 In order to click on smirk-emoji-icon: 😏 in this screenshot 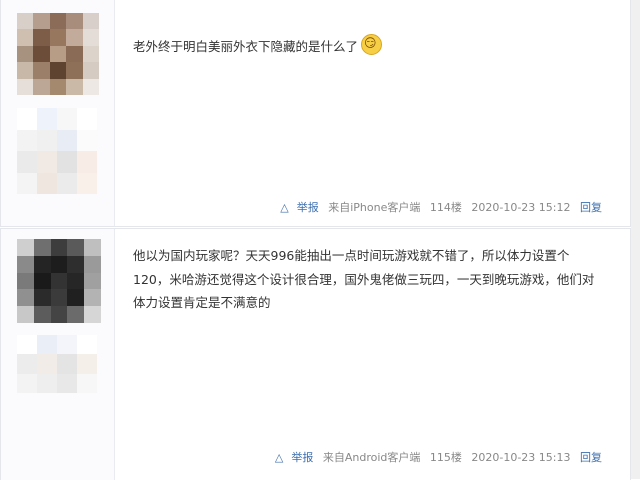, I will do `click(372, 44)`.